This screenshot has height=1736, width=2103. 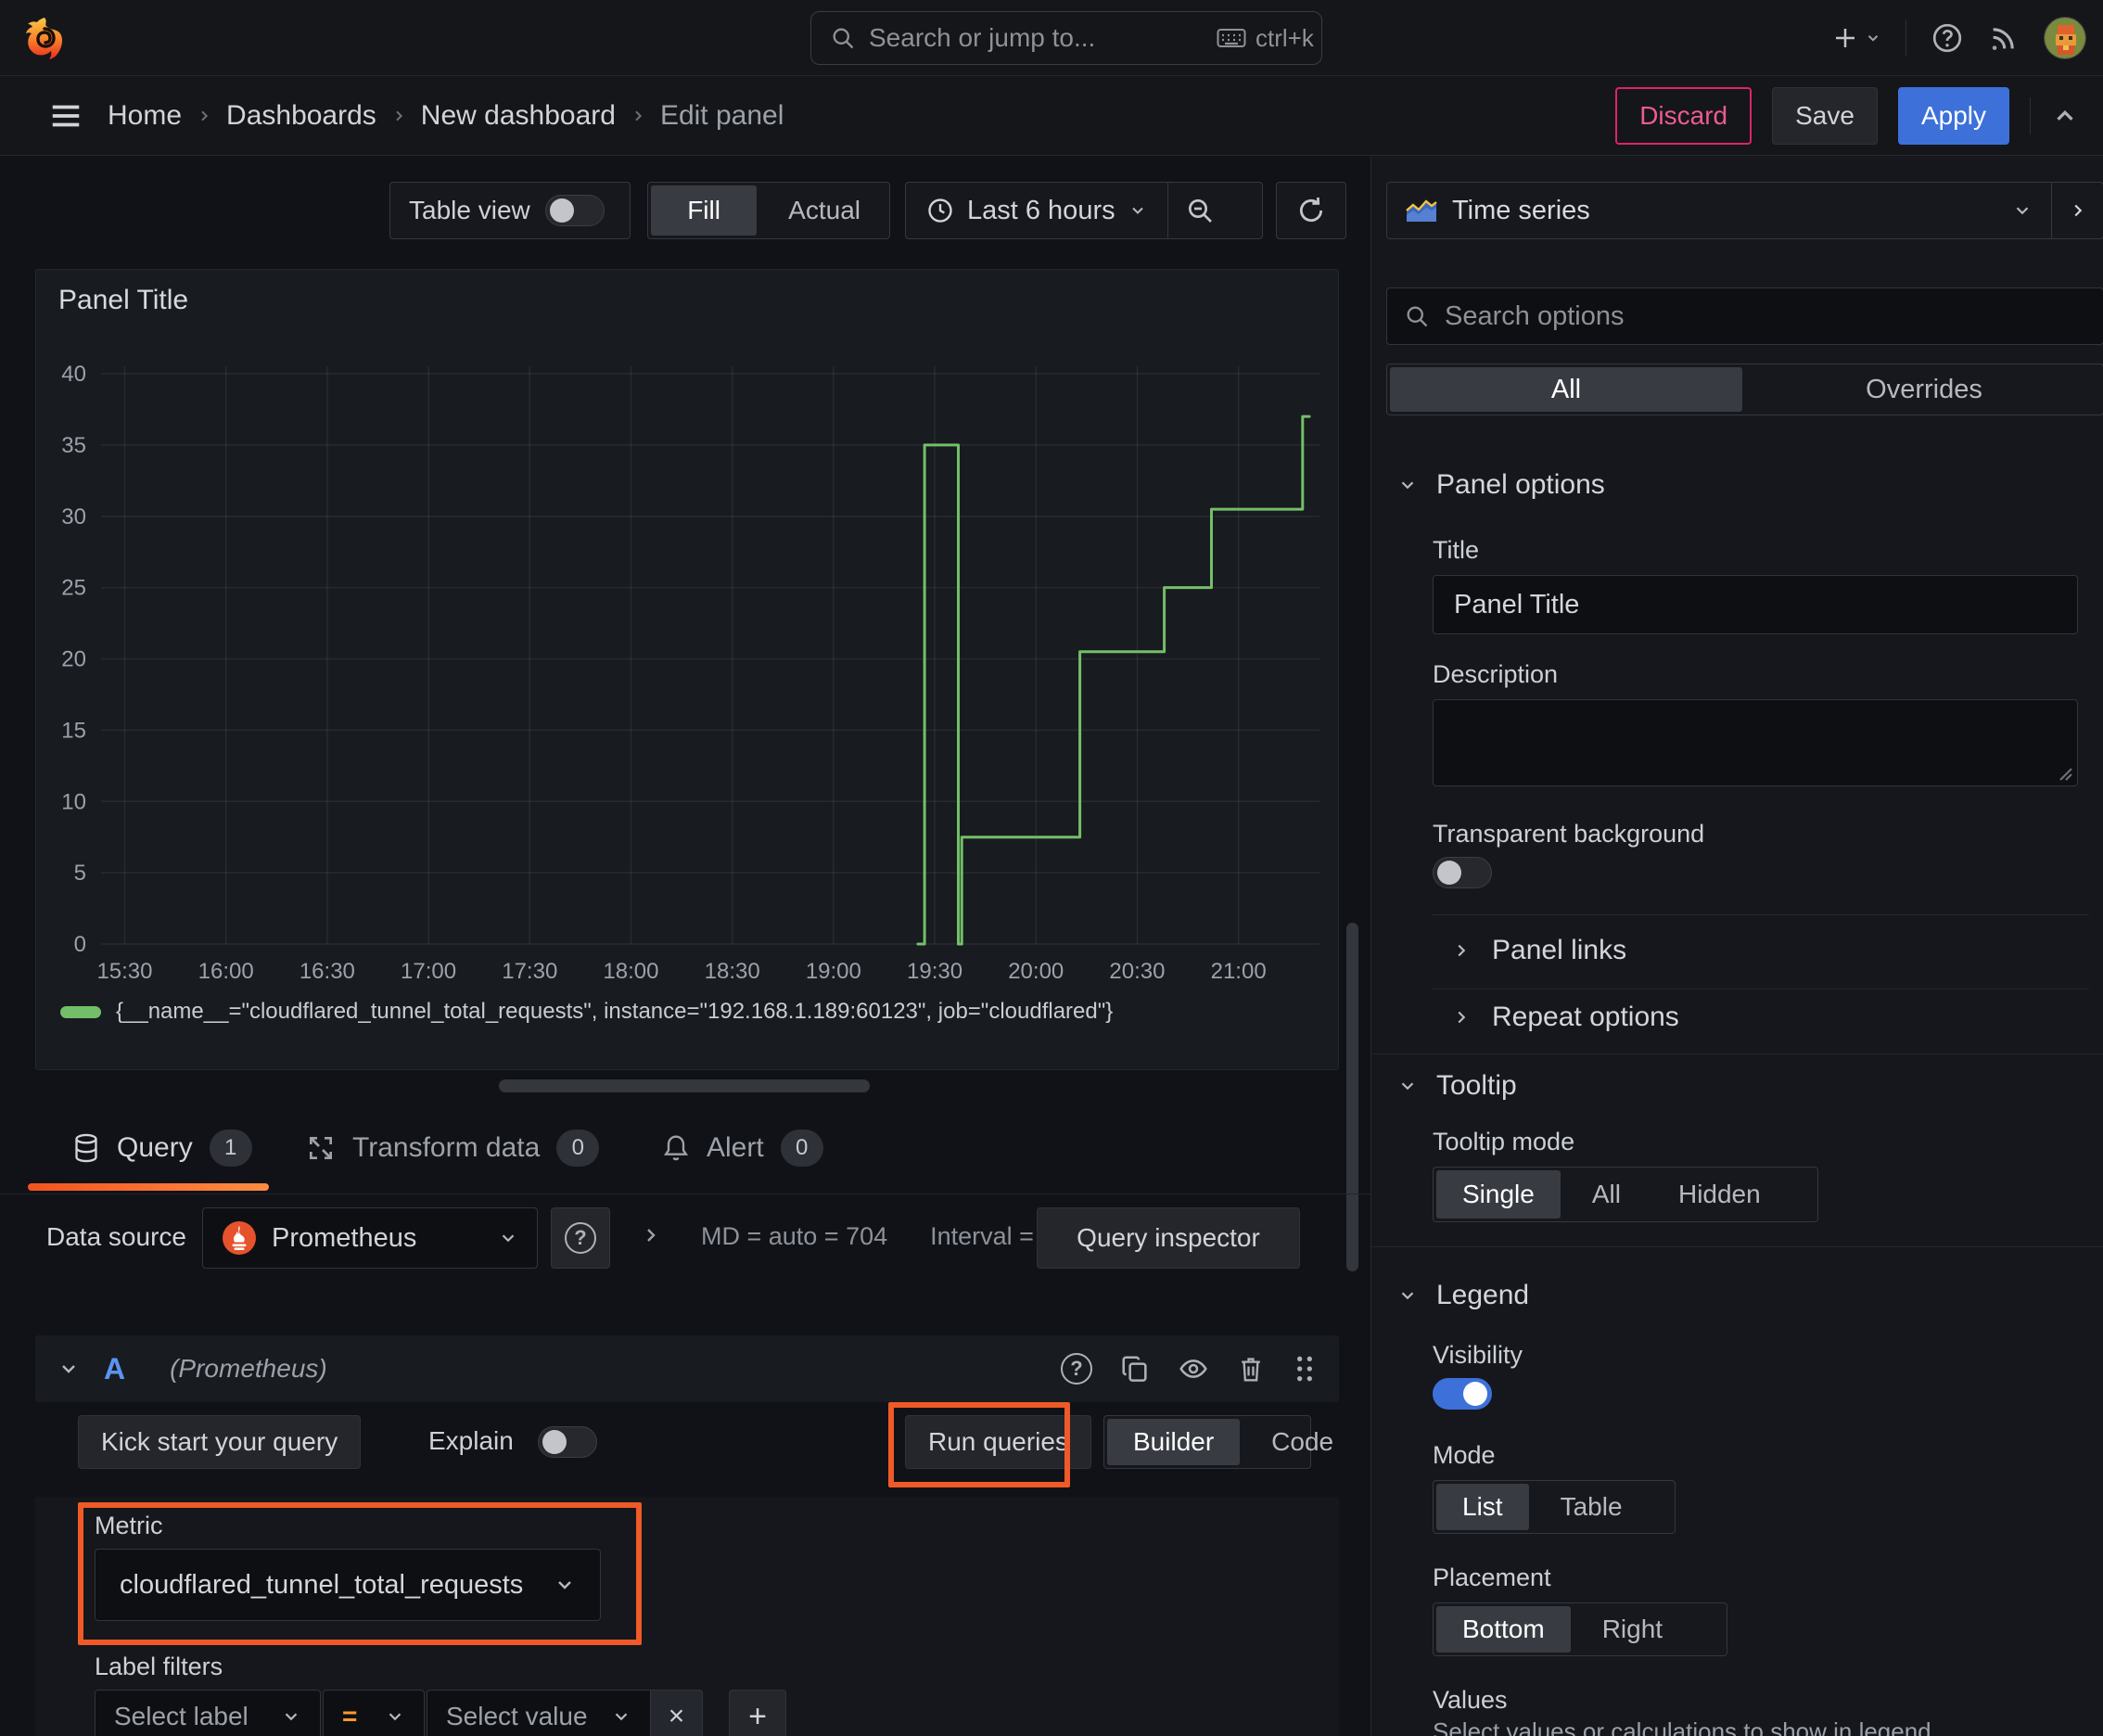 I want to click on query-help-icon: ?, so click(x=1076, y=1369).